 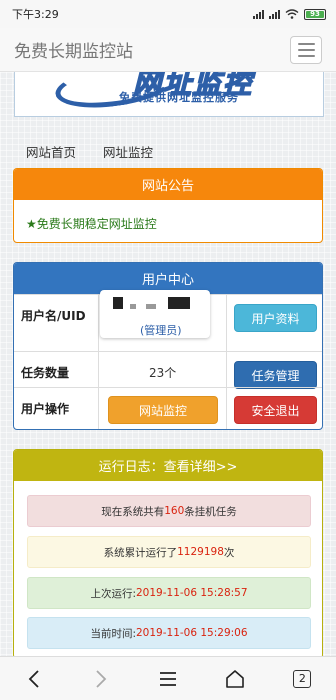 I want to click on site-banner: 网址监控 免费提供网址监控服务, so click(x=169, y=94).